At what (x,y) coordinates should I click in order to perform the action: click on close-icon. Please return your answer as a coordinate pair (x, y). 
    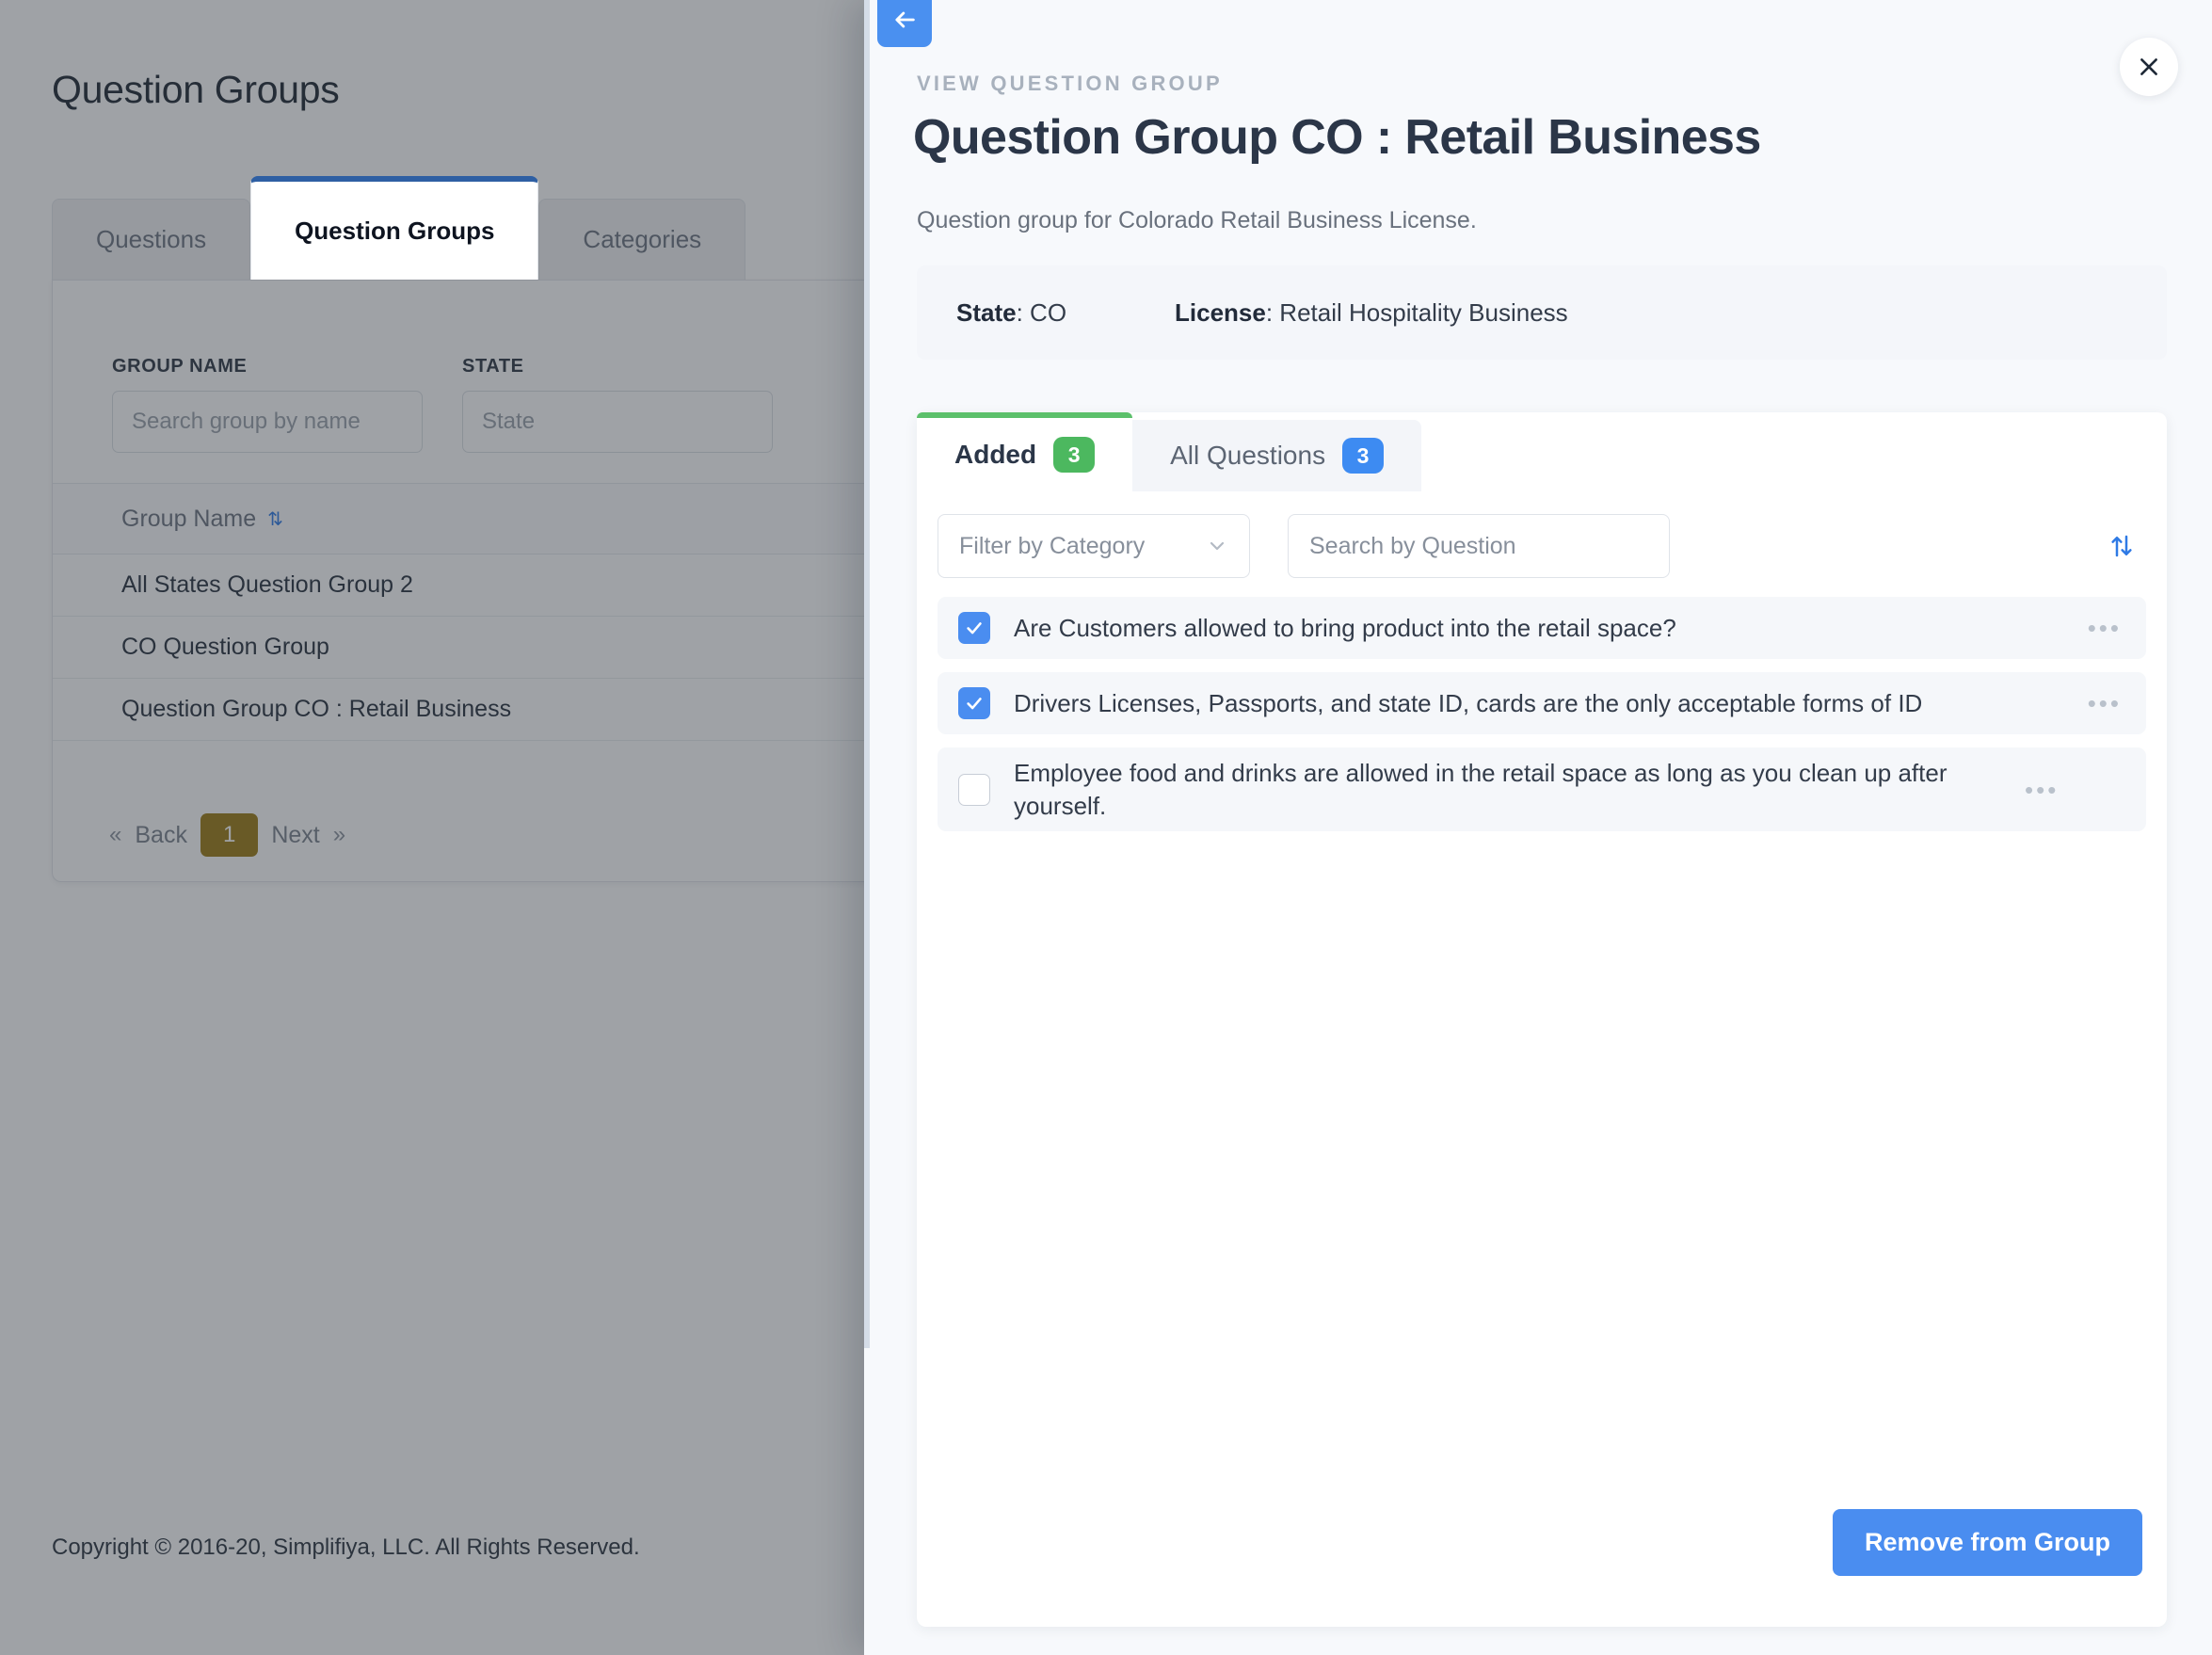
    Looking at the image, I should click on (2148, 66).